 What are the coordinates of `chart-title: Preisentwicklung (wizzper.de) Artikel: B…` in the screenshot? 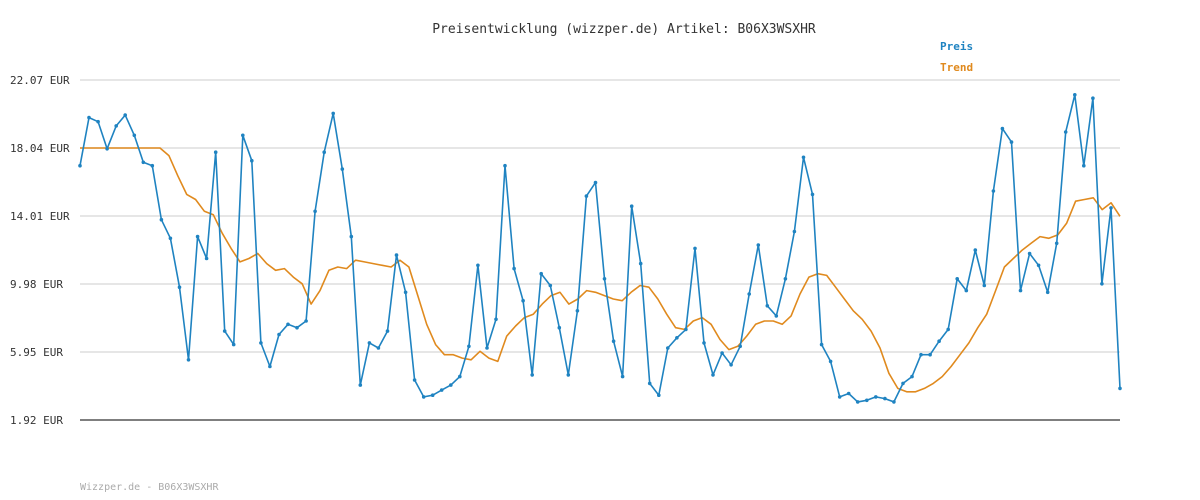 It's located at (624, 29).